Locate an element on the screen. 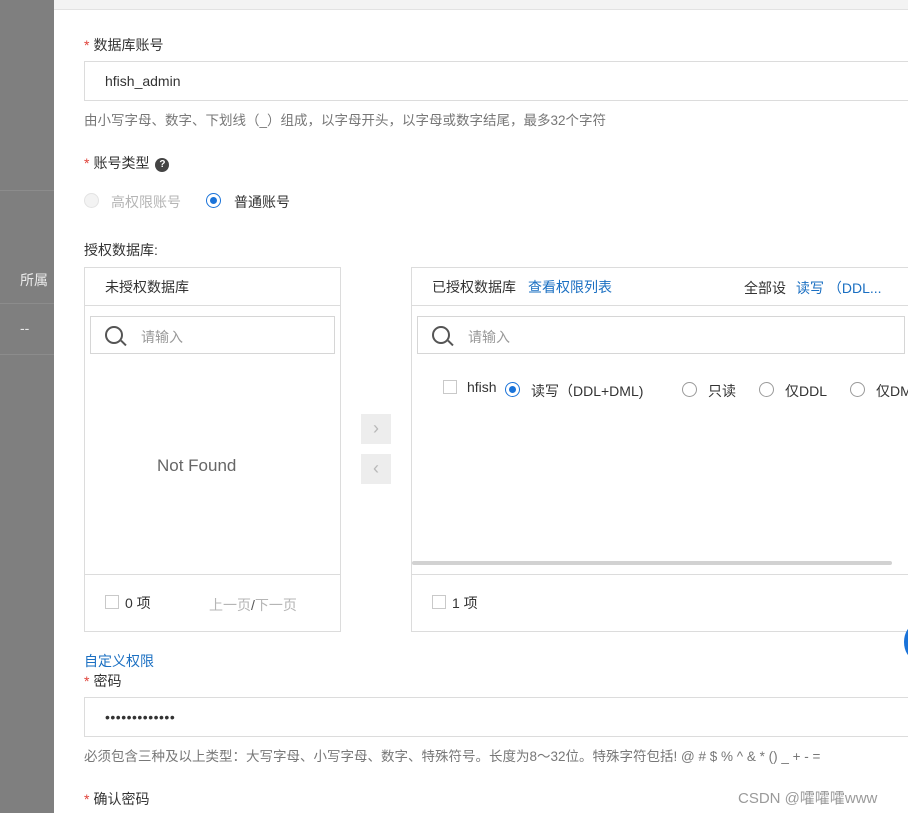 Image resolution: width=908 pixels, height=813 pixels. authorize-label: 授权数据库: is located at coordinates (121, 250).